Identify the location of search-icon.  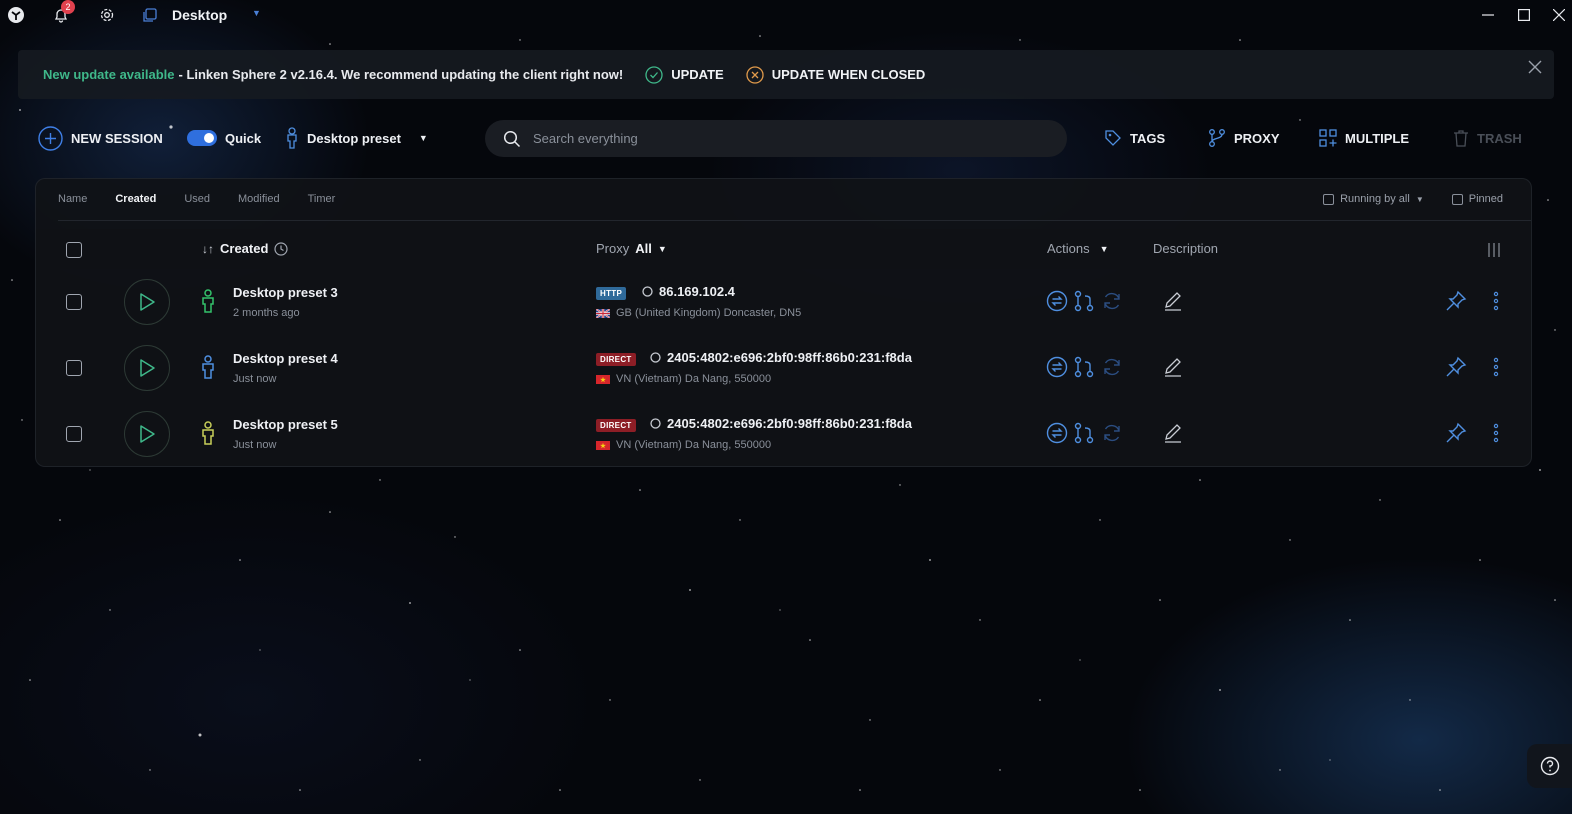
(512, 138).